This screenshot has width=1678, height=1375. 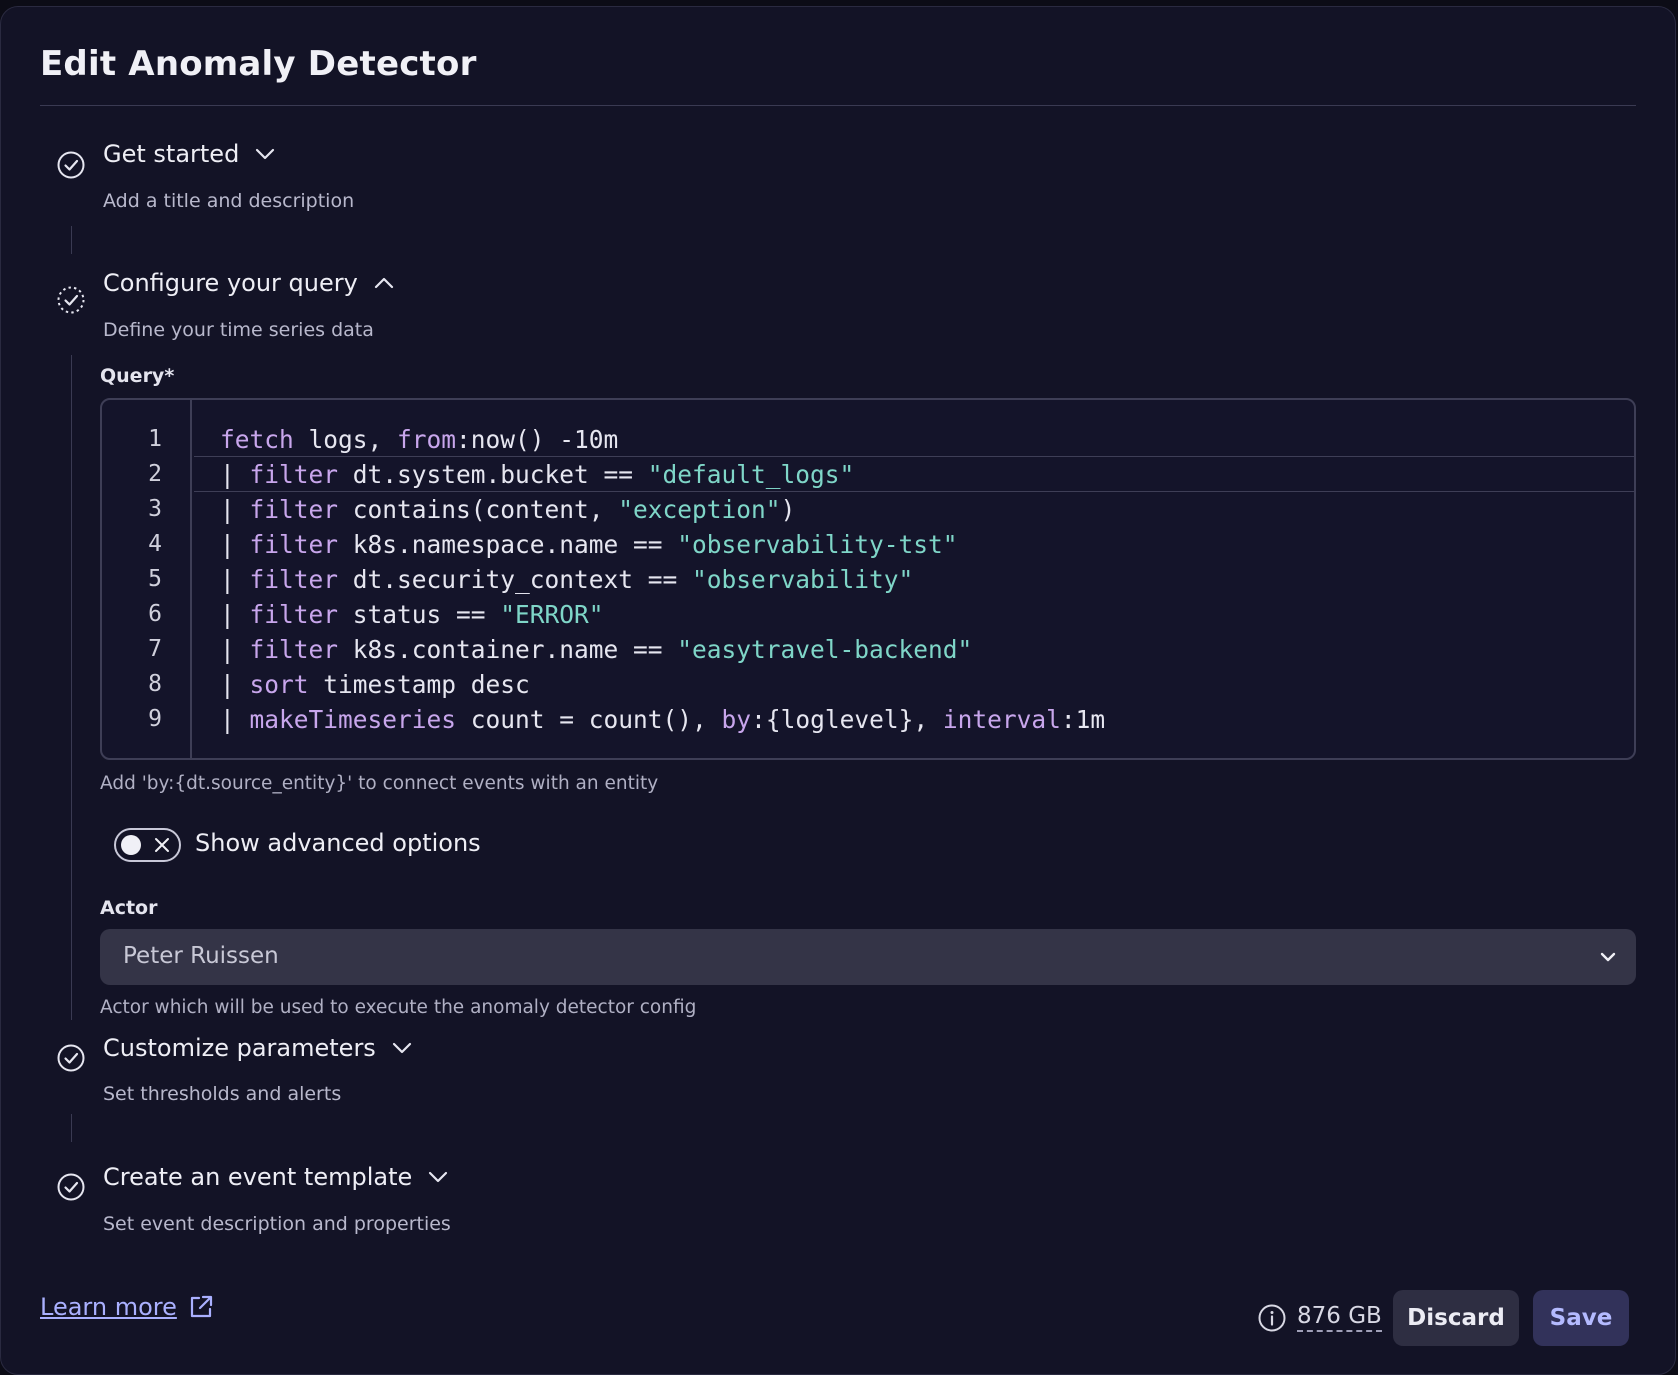 What do you see at coordinates (589, 719) in the screenshot?
I see `code-text: count = count(),` at bounding box center [589, 719].